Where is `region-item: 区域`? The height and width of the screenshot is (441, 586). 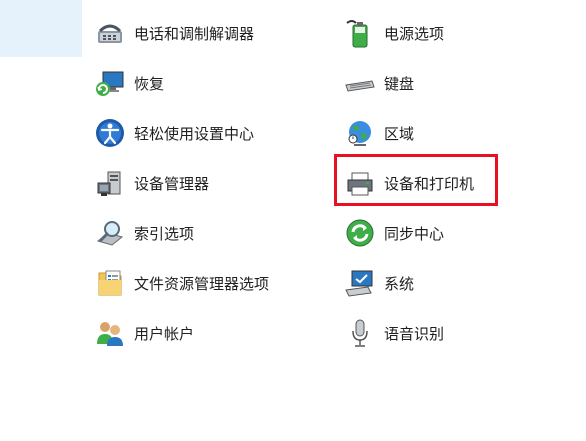
region-item: 区域 is located at coordinates (378, 133).